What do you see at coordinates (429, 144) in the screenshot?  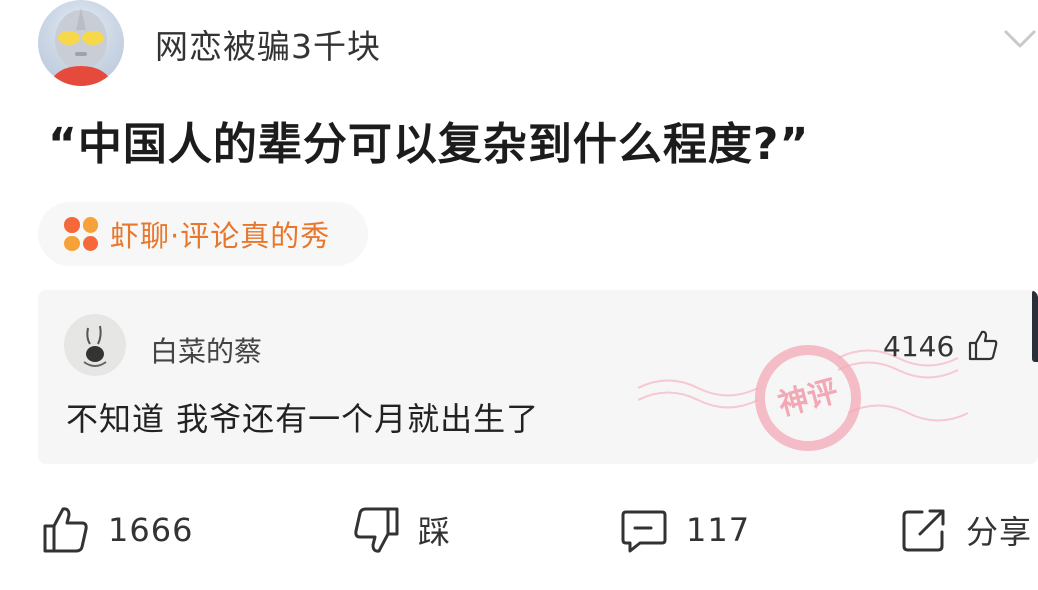 I see `post-title: “中国人的辈分可以复杂到什么程度?”` at bounding box center [429, 144].